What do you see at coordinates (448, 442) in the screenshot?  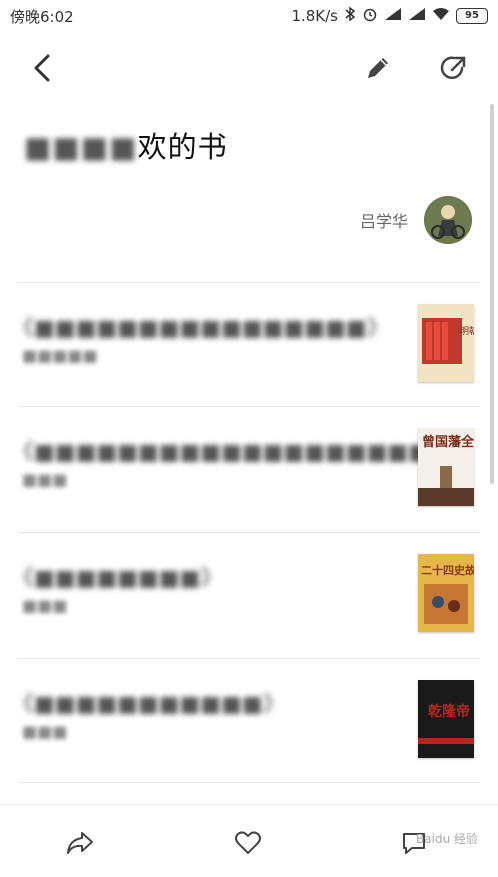 I see `cover-label: 曾国藩全传` at bounding box center [448, 442].